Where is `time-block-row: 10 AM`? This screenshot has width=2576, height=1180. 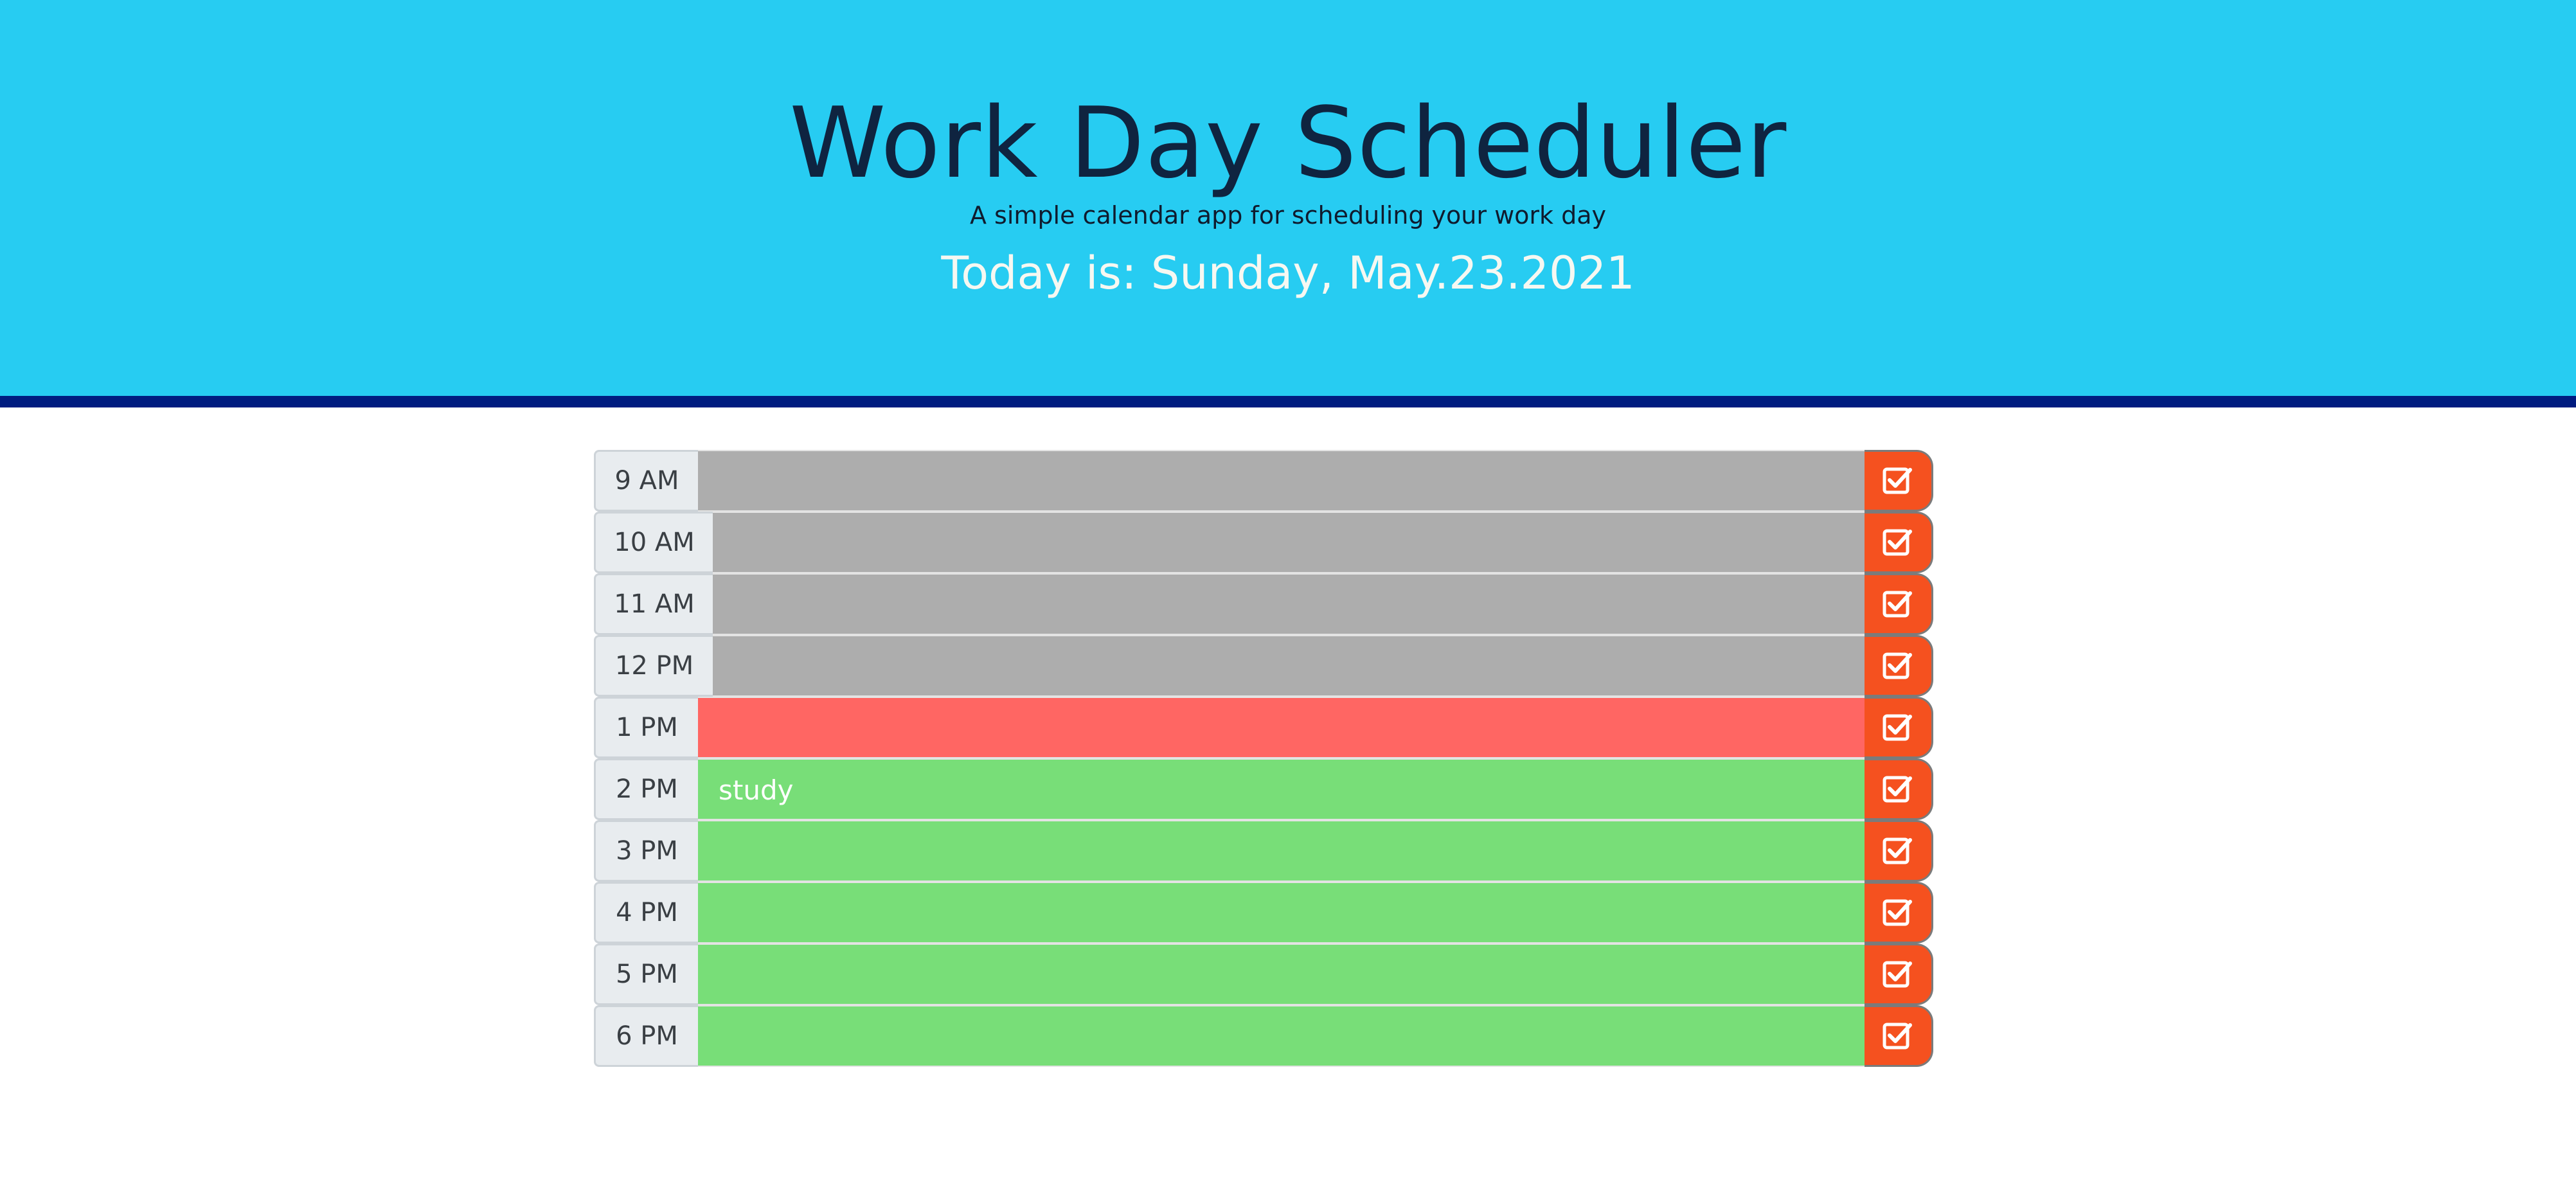 time-block-row: 10 AM is located at coordinates (1288, 542).